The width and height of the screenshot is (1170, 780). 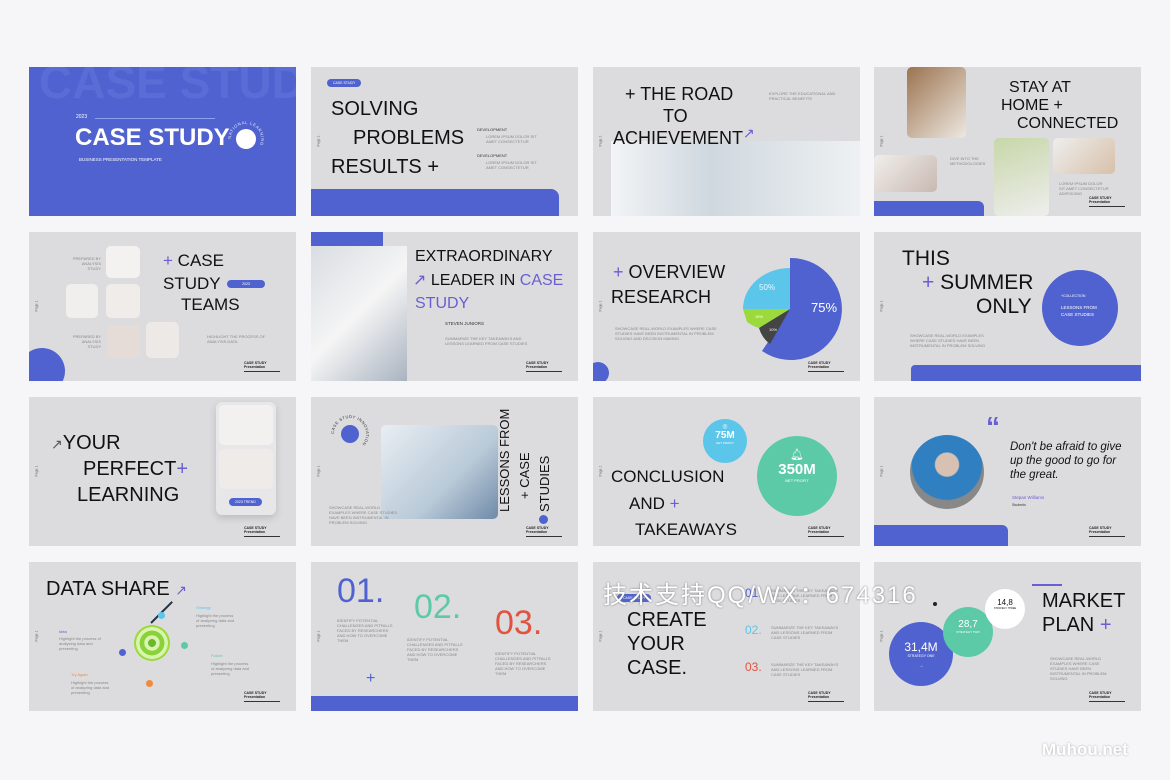 I want to click on badge-circle, so click(x=350, y=434).